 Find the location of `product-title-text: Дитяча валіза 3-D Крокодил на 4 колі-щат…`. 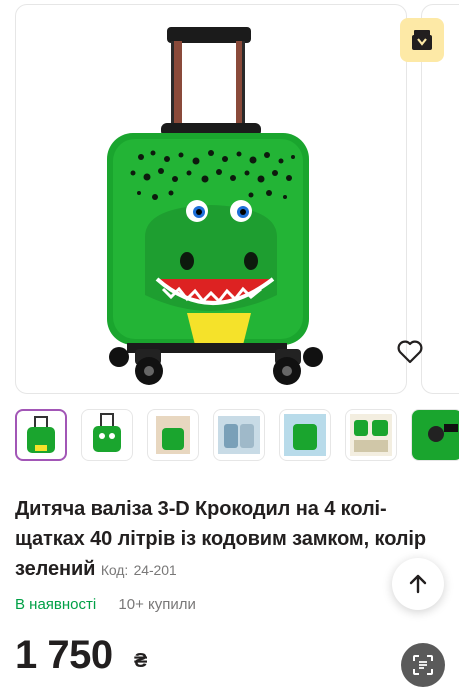

product-title-text: Дитяча валіза 3-D Крокодил на 4 колі-щат… is located at coordinates (220, 539).